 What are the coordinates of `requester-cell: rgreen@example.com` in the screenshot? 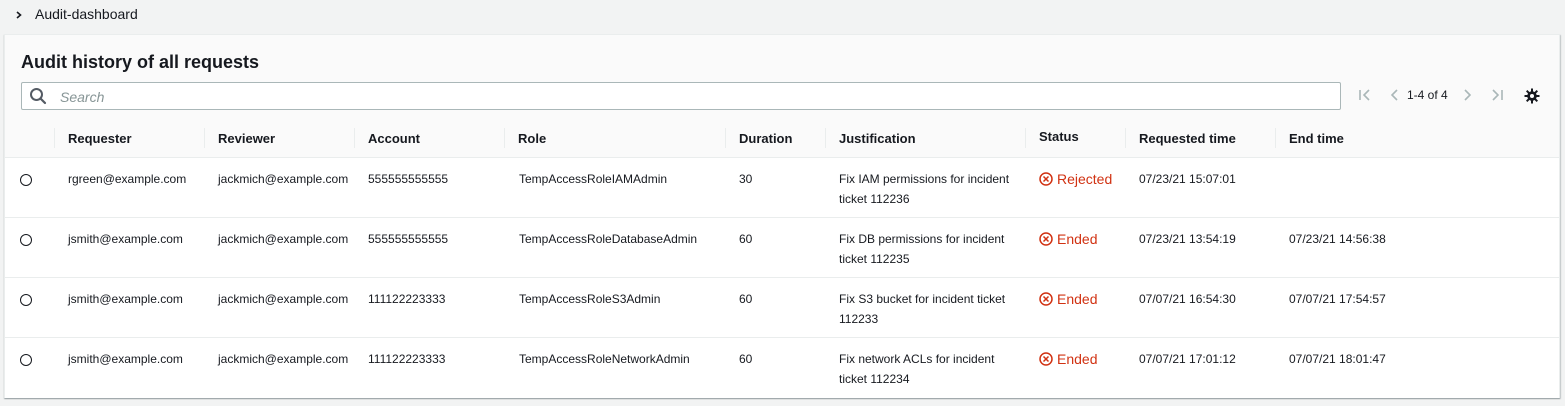 It's located at (127, 179).